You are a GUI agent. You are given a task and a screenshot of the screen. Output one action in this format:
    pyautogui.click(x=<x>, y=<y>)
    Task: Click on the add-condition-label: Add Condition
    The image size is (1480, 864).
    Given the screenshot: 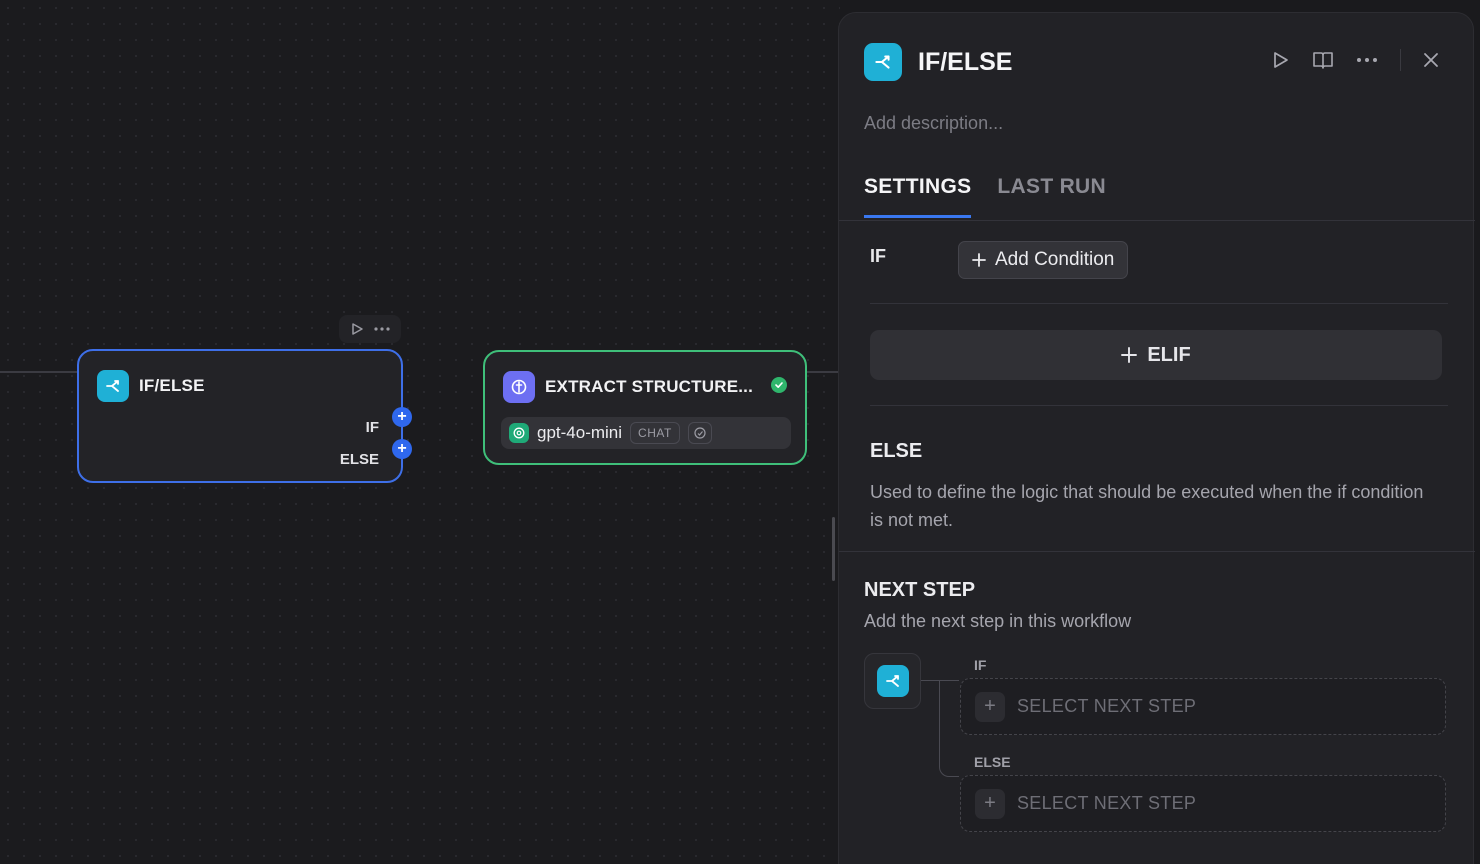 What is the action you would take?
    pyautogui.click(x=1055, y=259)
    